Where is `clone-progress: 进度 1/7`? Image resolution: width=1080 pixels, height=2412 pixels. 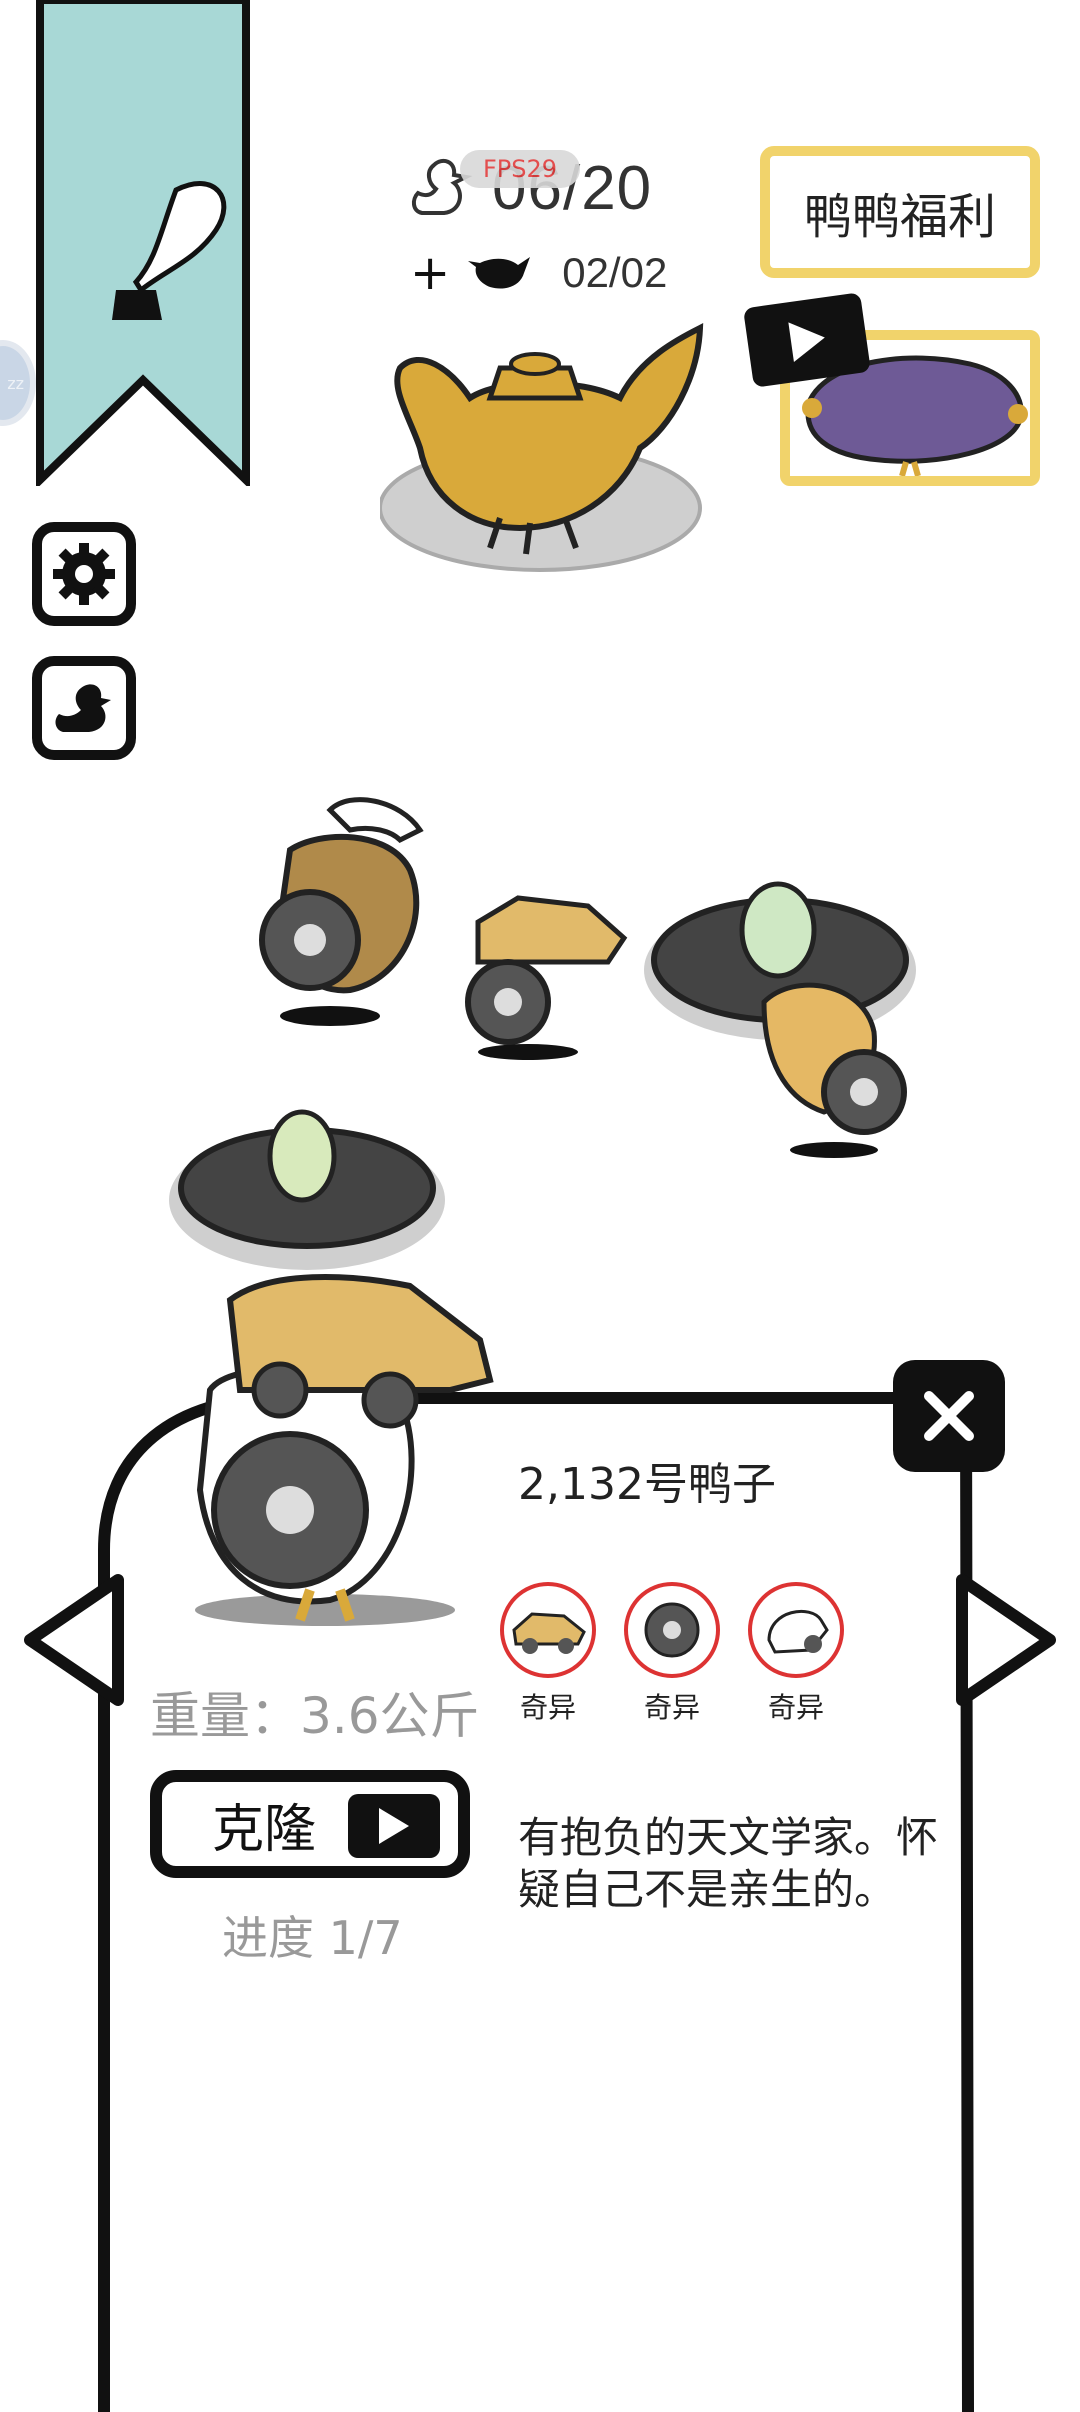 clone-progress: 进度 1/7 is located at coordinates (312, 1938).